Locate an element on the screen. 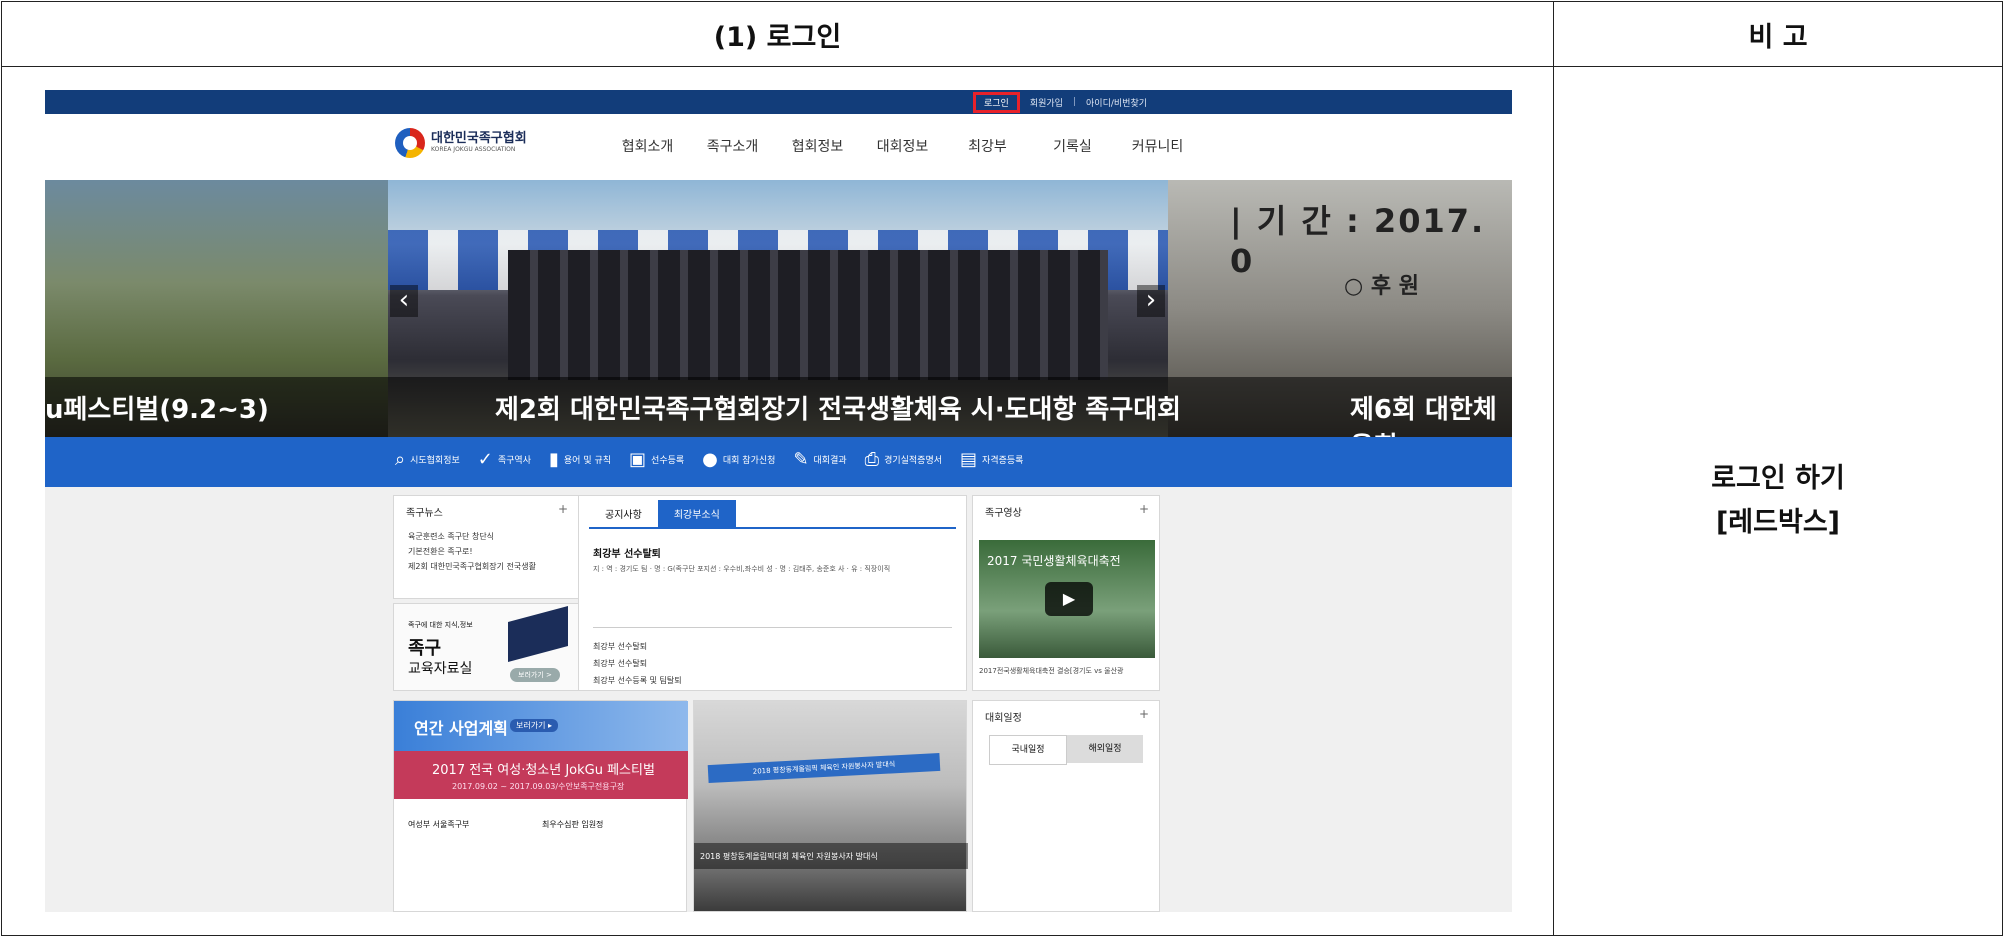  header-note-cell: 비 고 is located at coordinates (1778, 34).